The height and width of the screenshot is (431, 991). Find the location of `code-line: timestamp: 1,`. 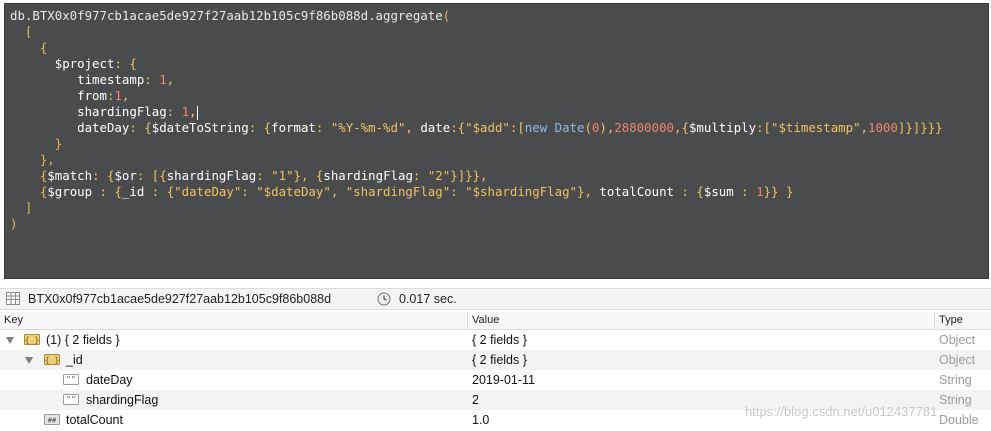

code-line: timestamp: 1, is located at coordinates (92, 80).